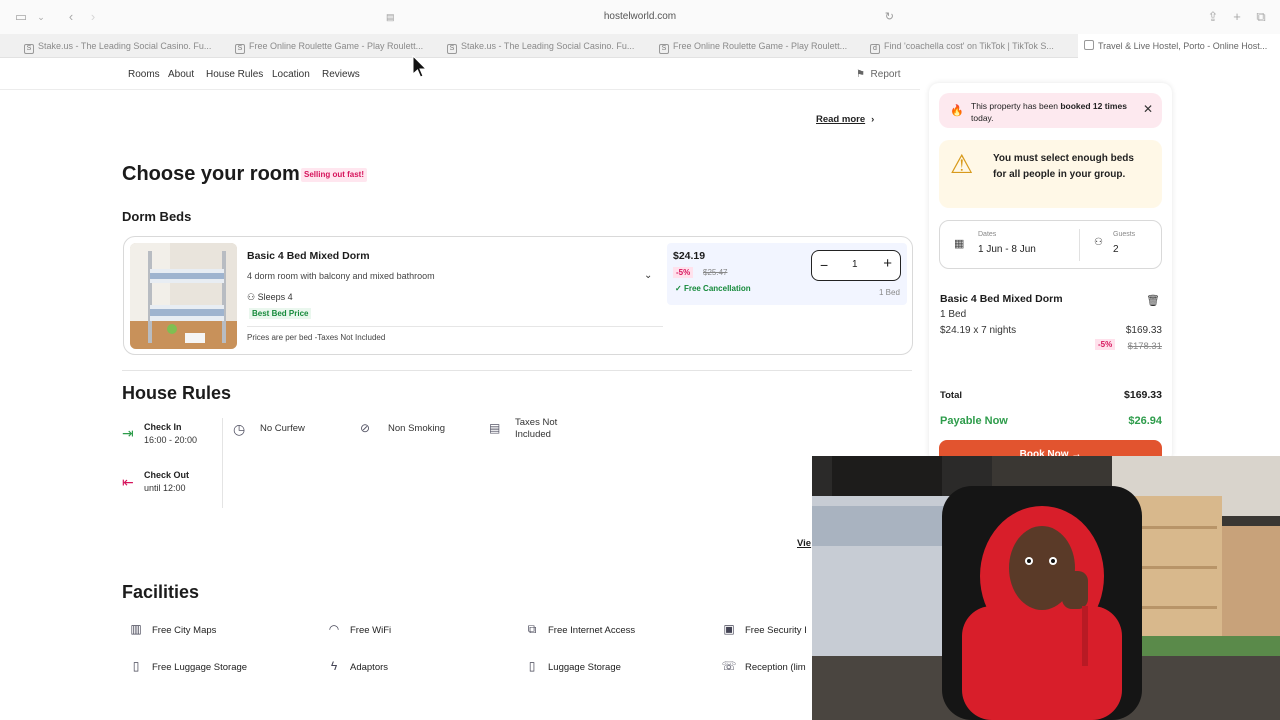 This screenshot has height=720, width=1280. What do you see at coordinates (875, 49) in the screenshot?
I see `tiktok-favicon-icon: d` at bounding box center [875, 49].